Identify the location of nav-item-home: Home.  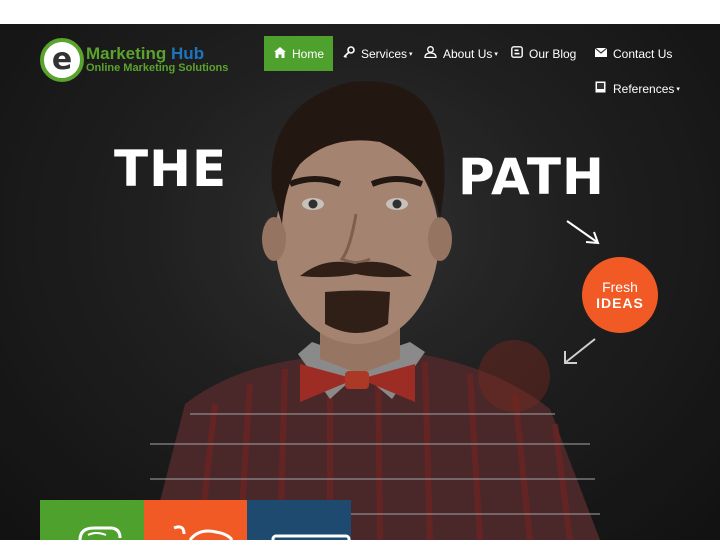
(299, 53).